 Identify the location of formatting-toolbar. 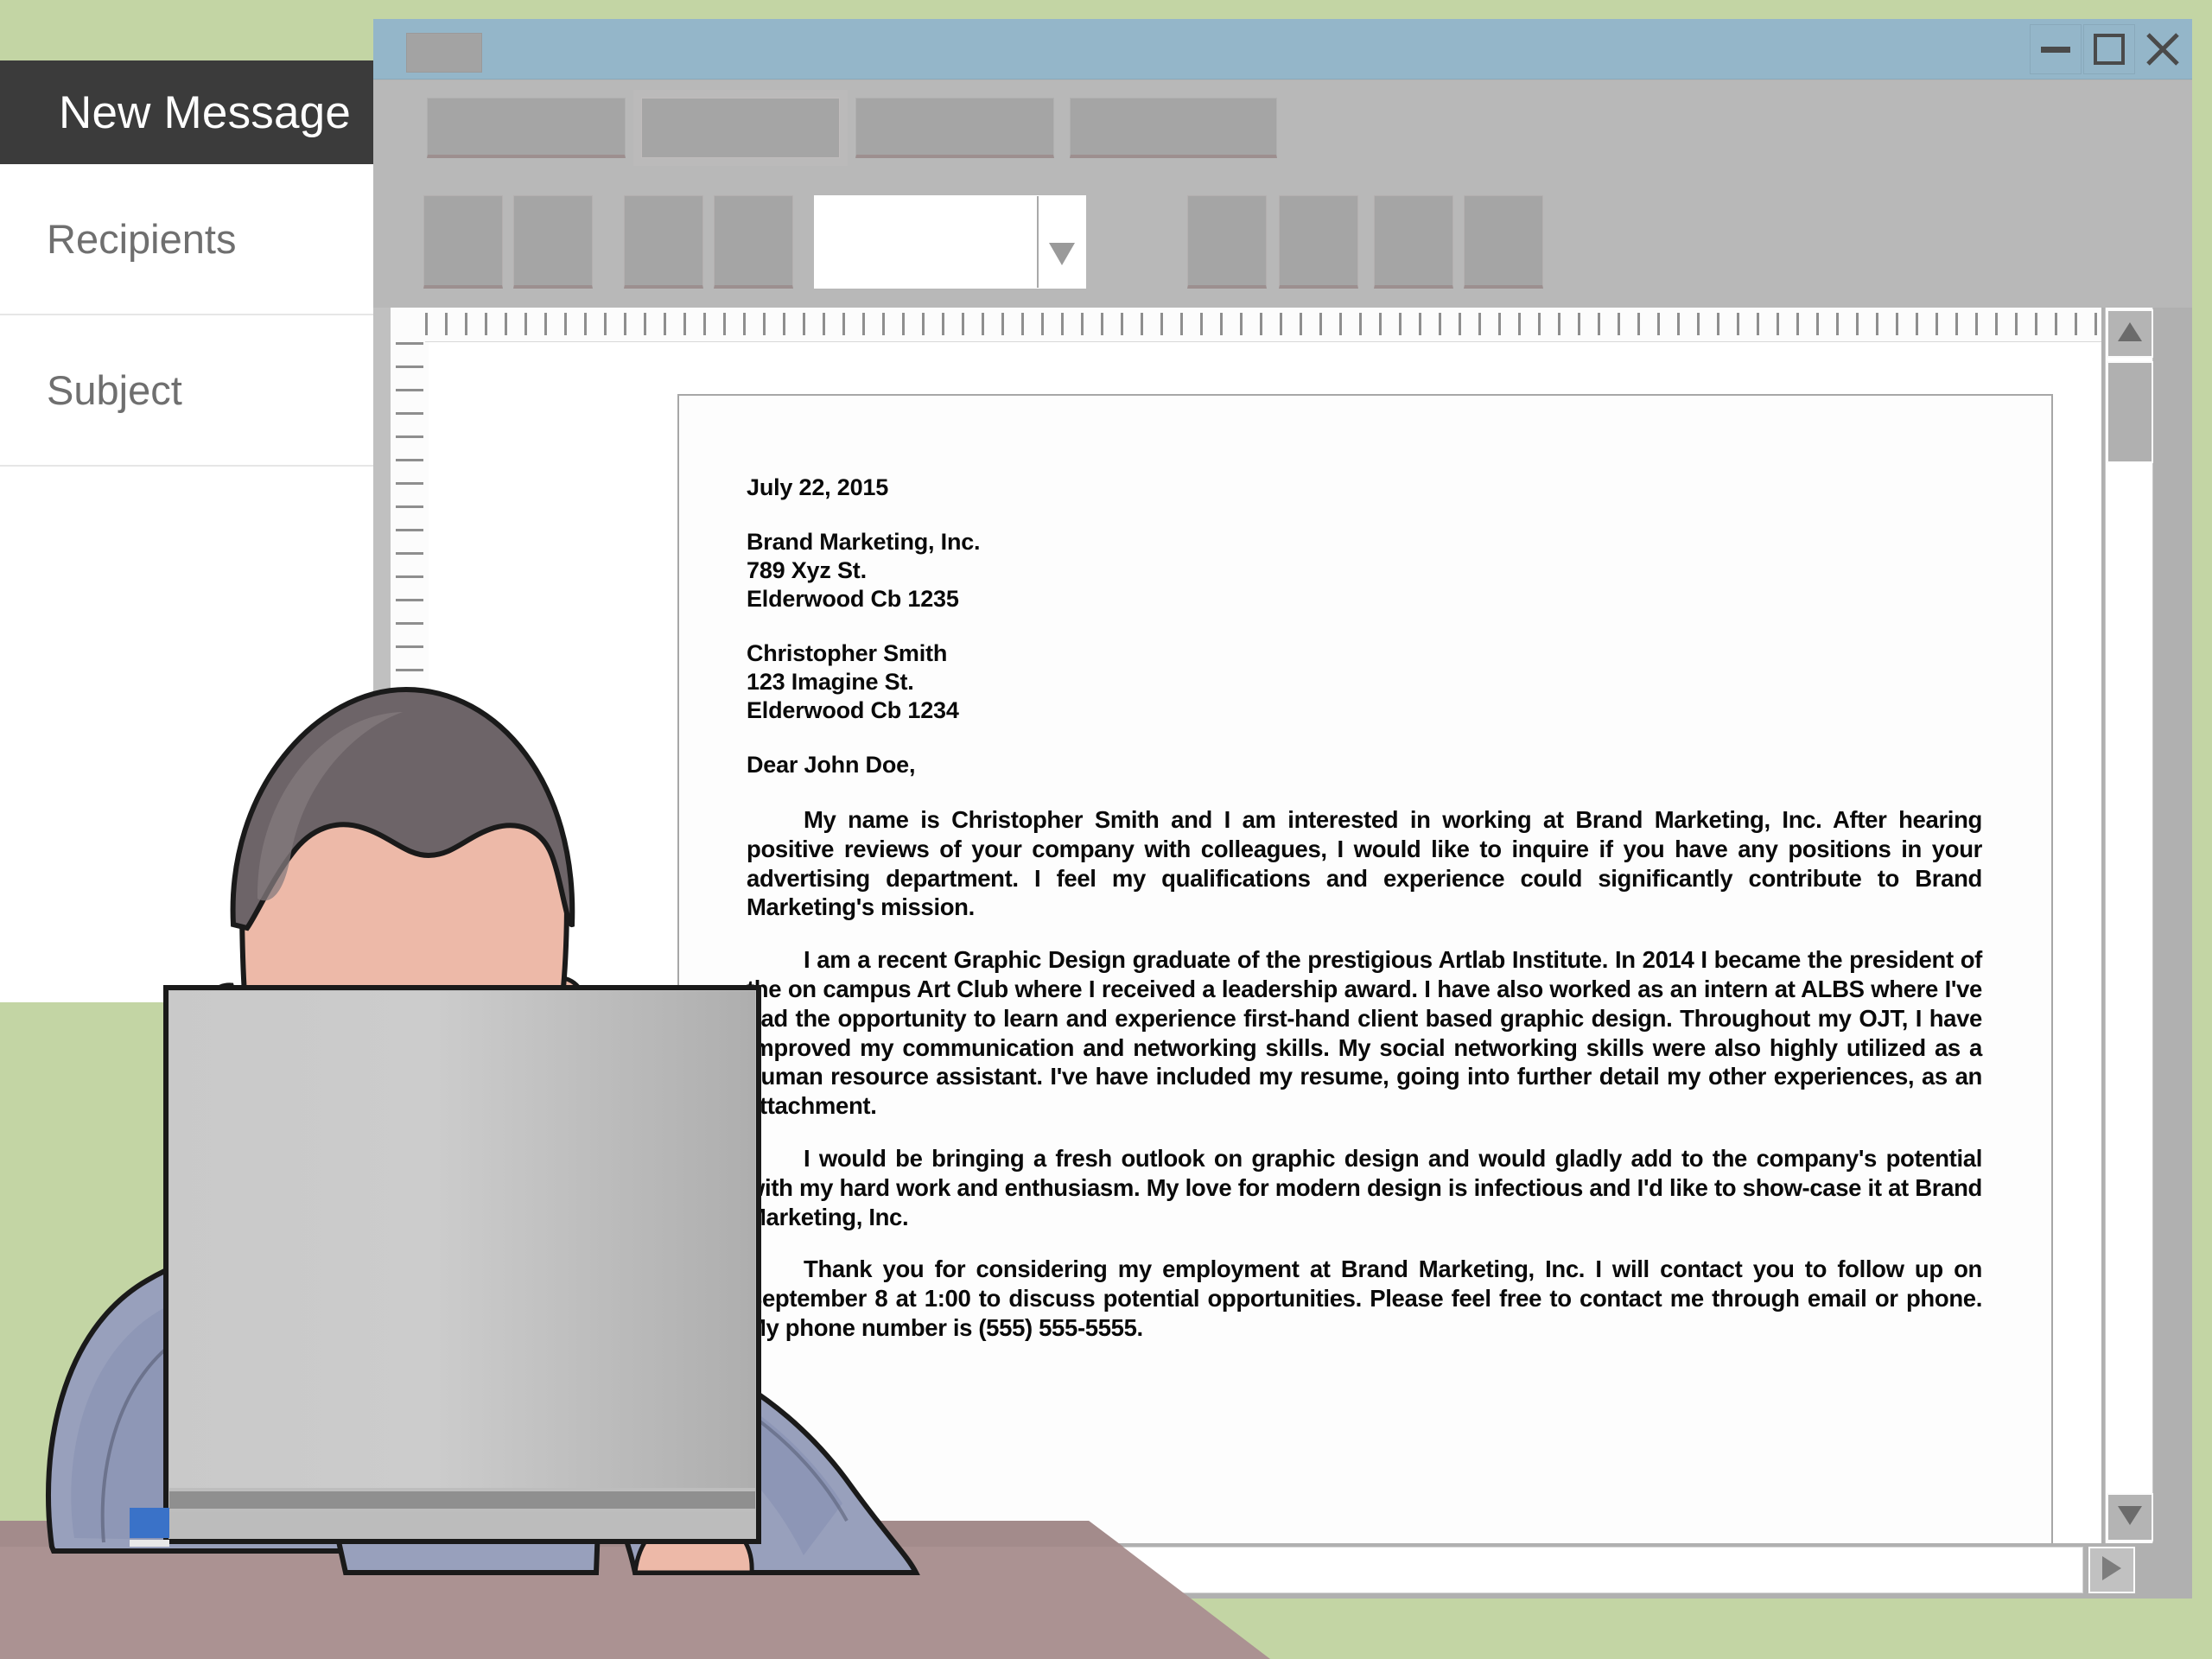
(1282, 243).